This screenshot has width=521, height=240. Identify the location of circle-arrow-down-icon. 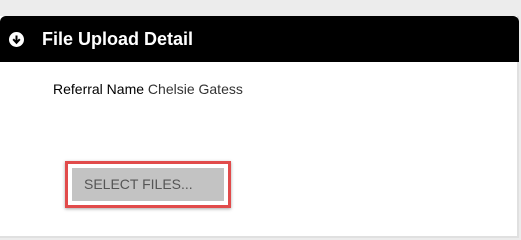
(16, 39).